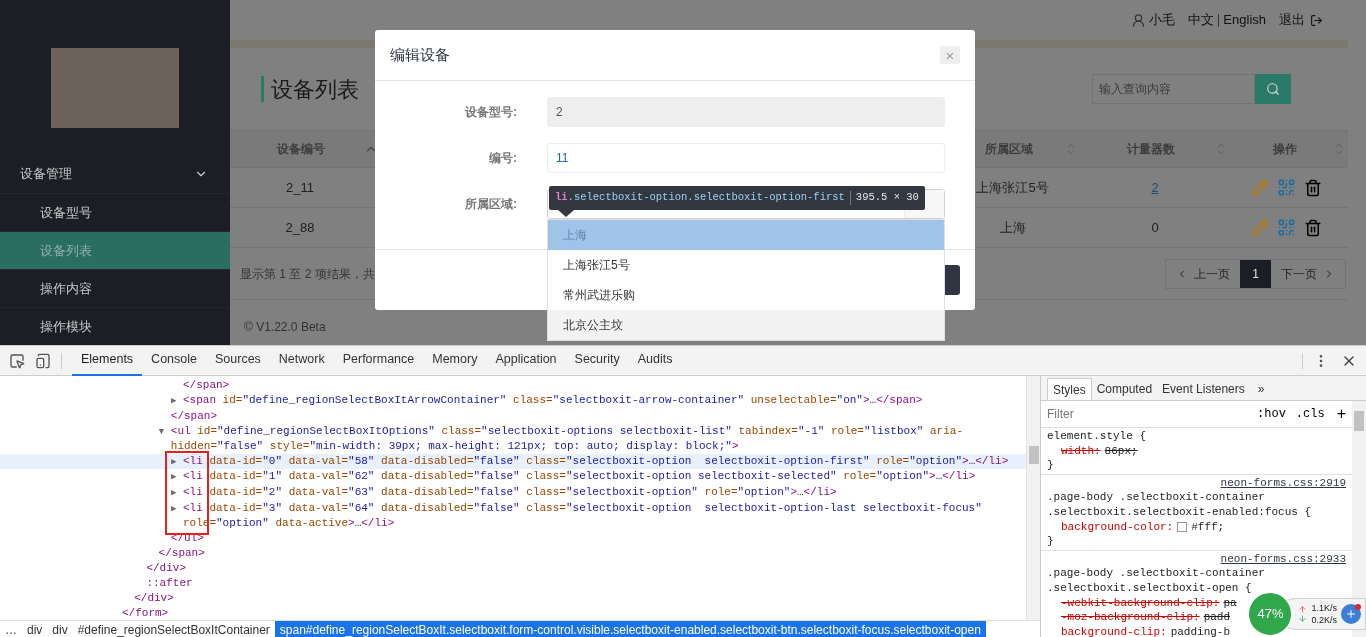  Describe the element at coordinates (300, 149) in the screenshot. I see `column-header: 设备编号` at that location.